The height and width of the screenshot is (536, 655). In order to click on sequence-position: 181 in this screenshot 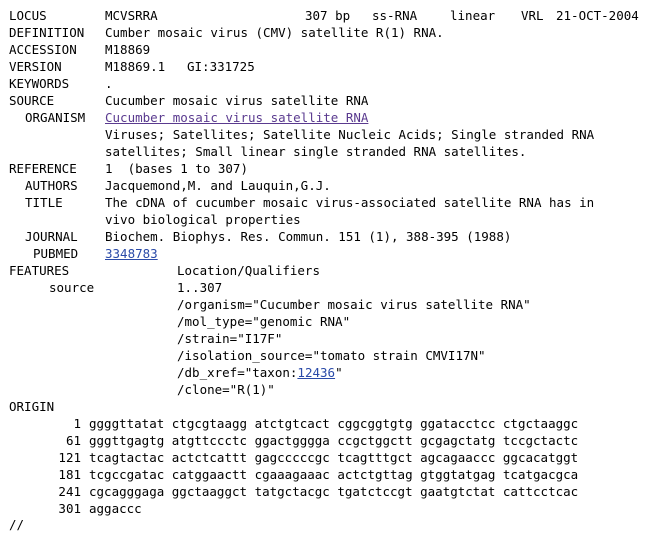, I will do `click(69, 474)`.